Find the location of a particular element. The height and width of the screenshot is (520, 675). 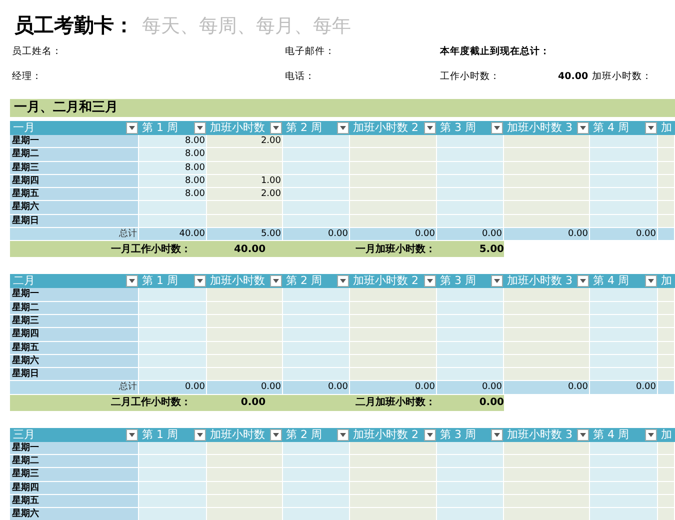

column-title: 三月 is located at coordinates (24, 435).